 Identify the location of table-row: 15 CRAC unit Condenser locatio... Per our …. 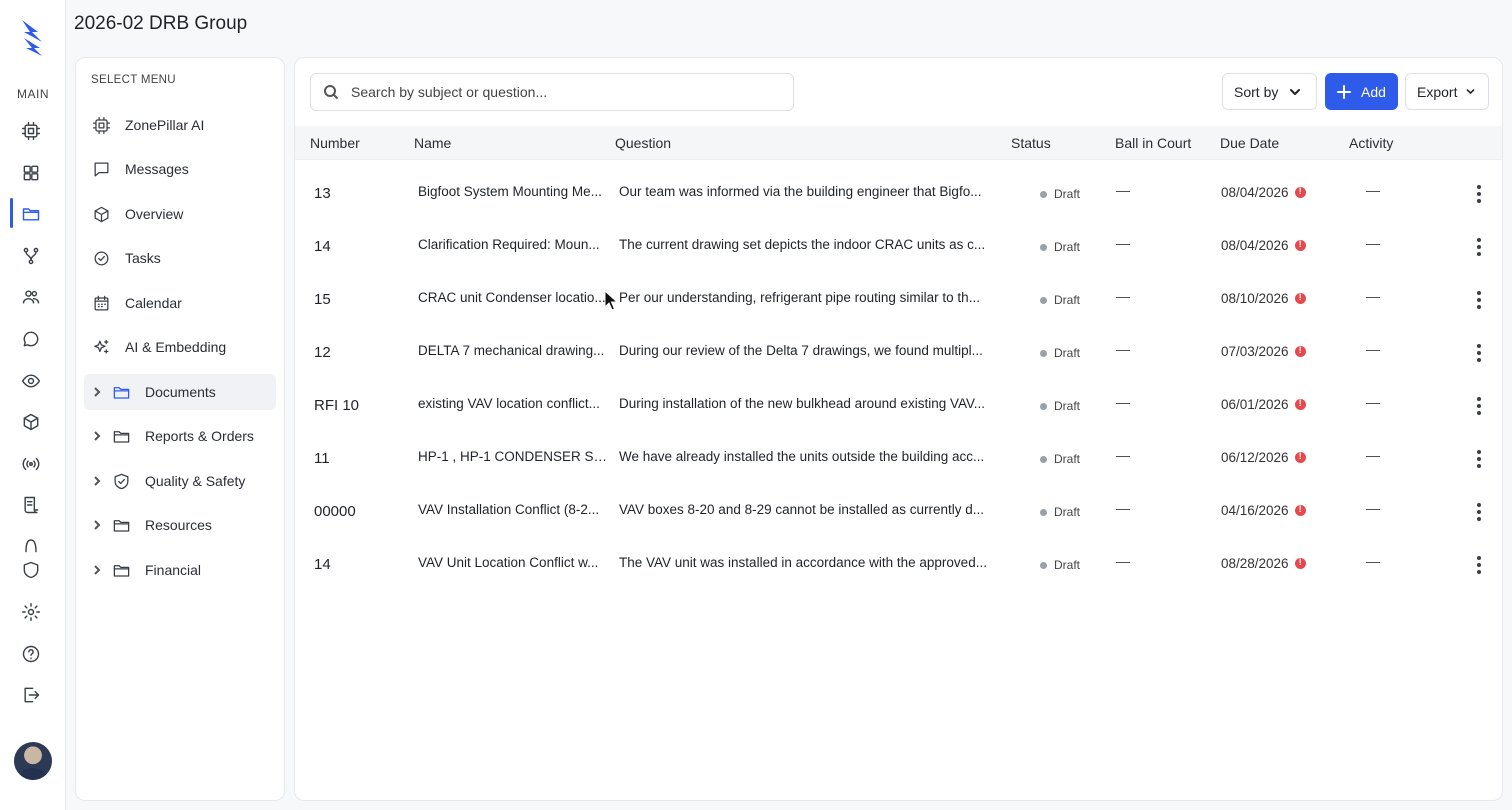
(898, 300).